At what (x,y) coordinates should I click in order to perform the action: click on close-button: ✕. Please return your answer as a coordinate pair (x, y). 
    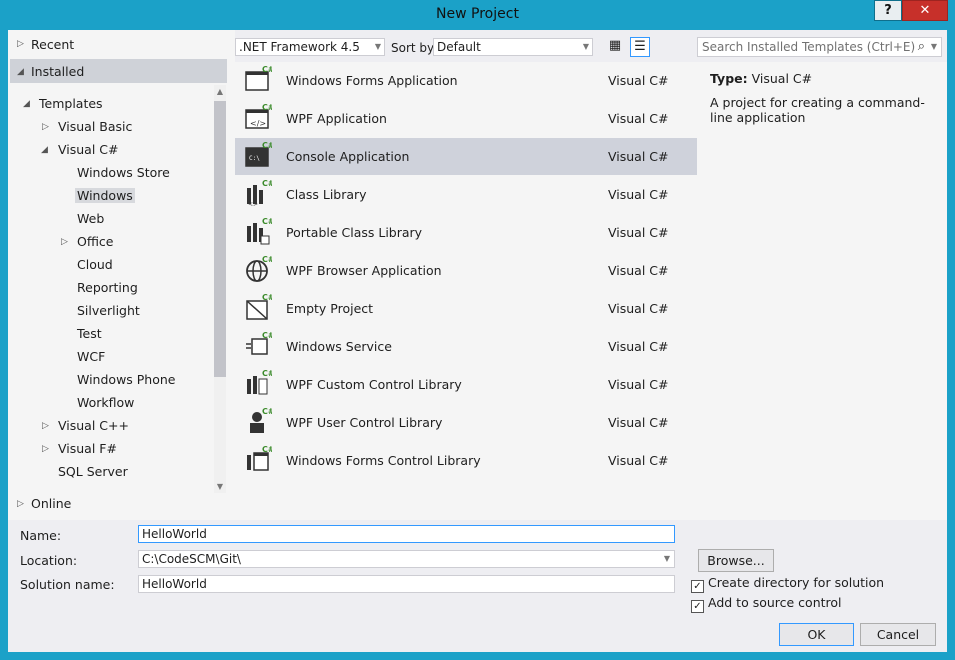
    Looking at the image, I should click on (925, 10).